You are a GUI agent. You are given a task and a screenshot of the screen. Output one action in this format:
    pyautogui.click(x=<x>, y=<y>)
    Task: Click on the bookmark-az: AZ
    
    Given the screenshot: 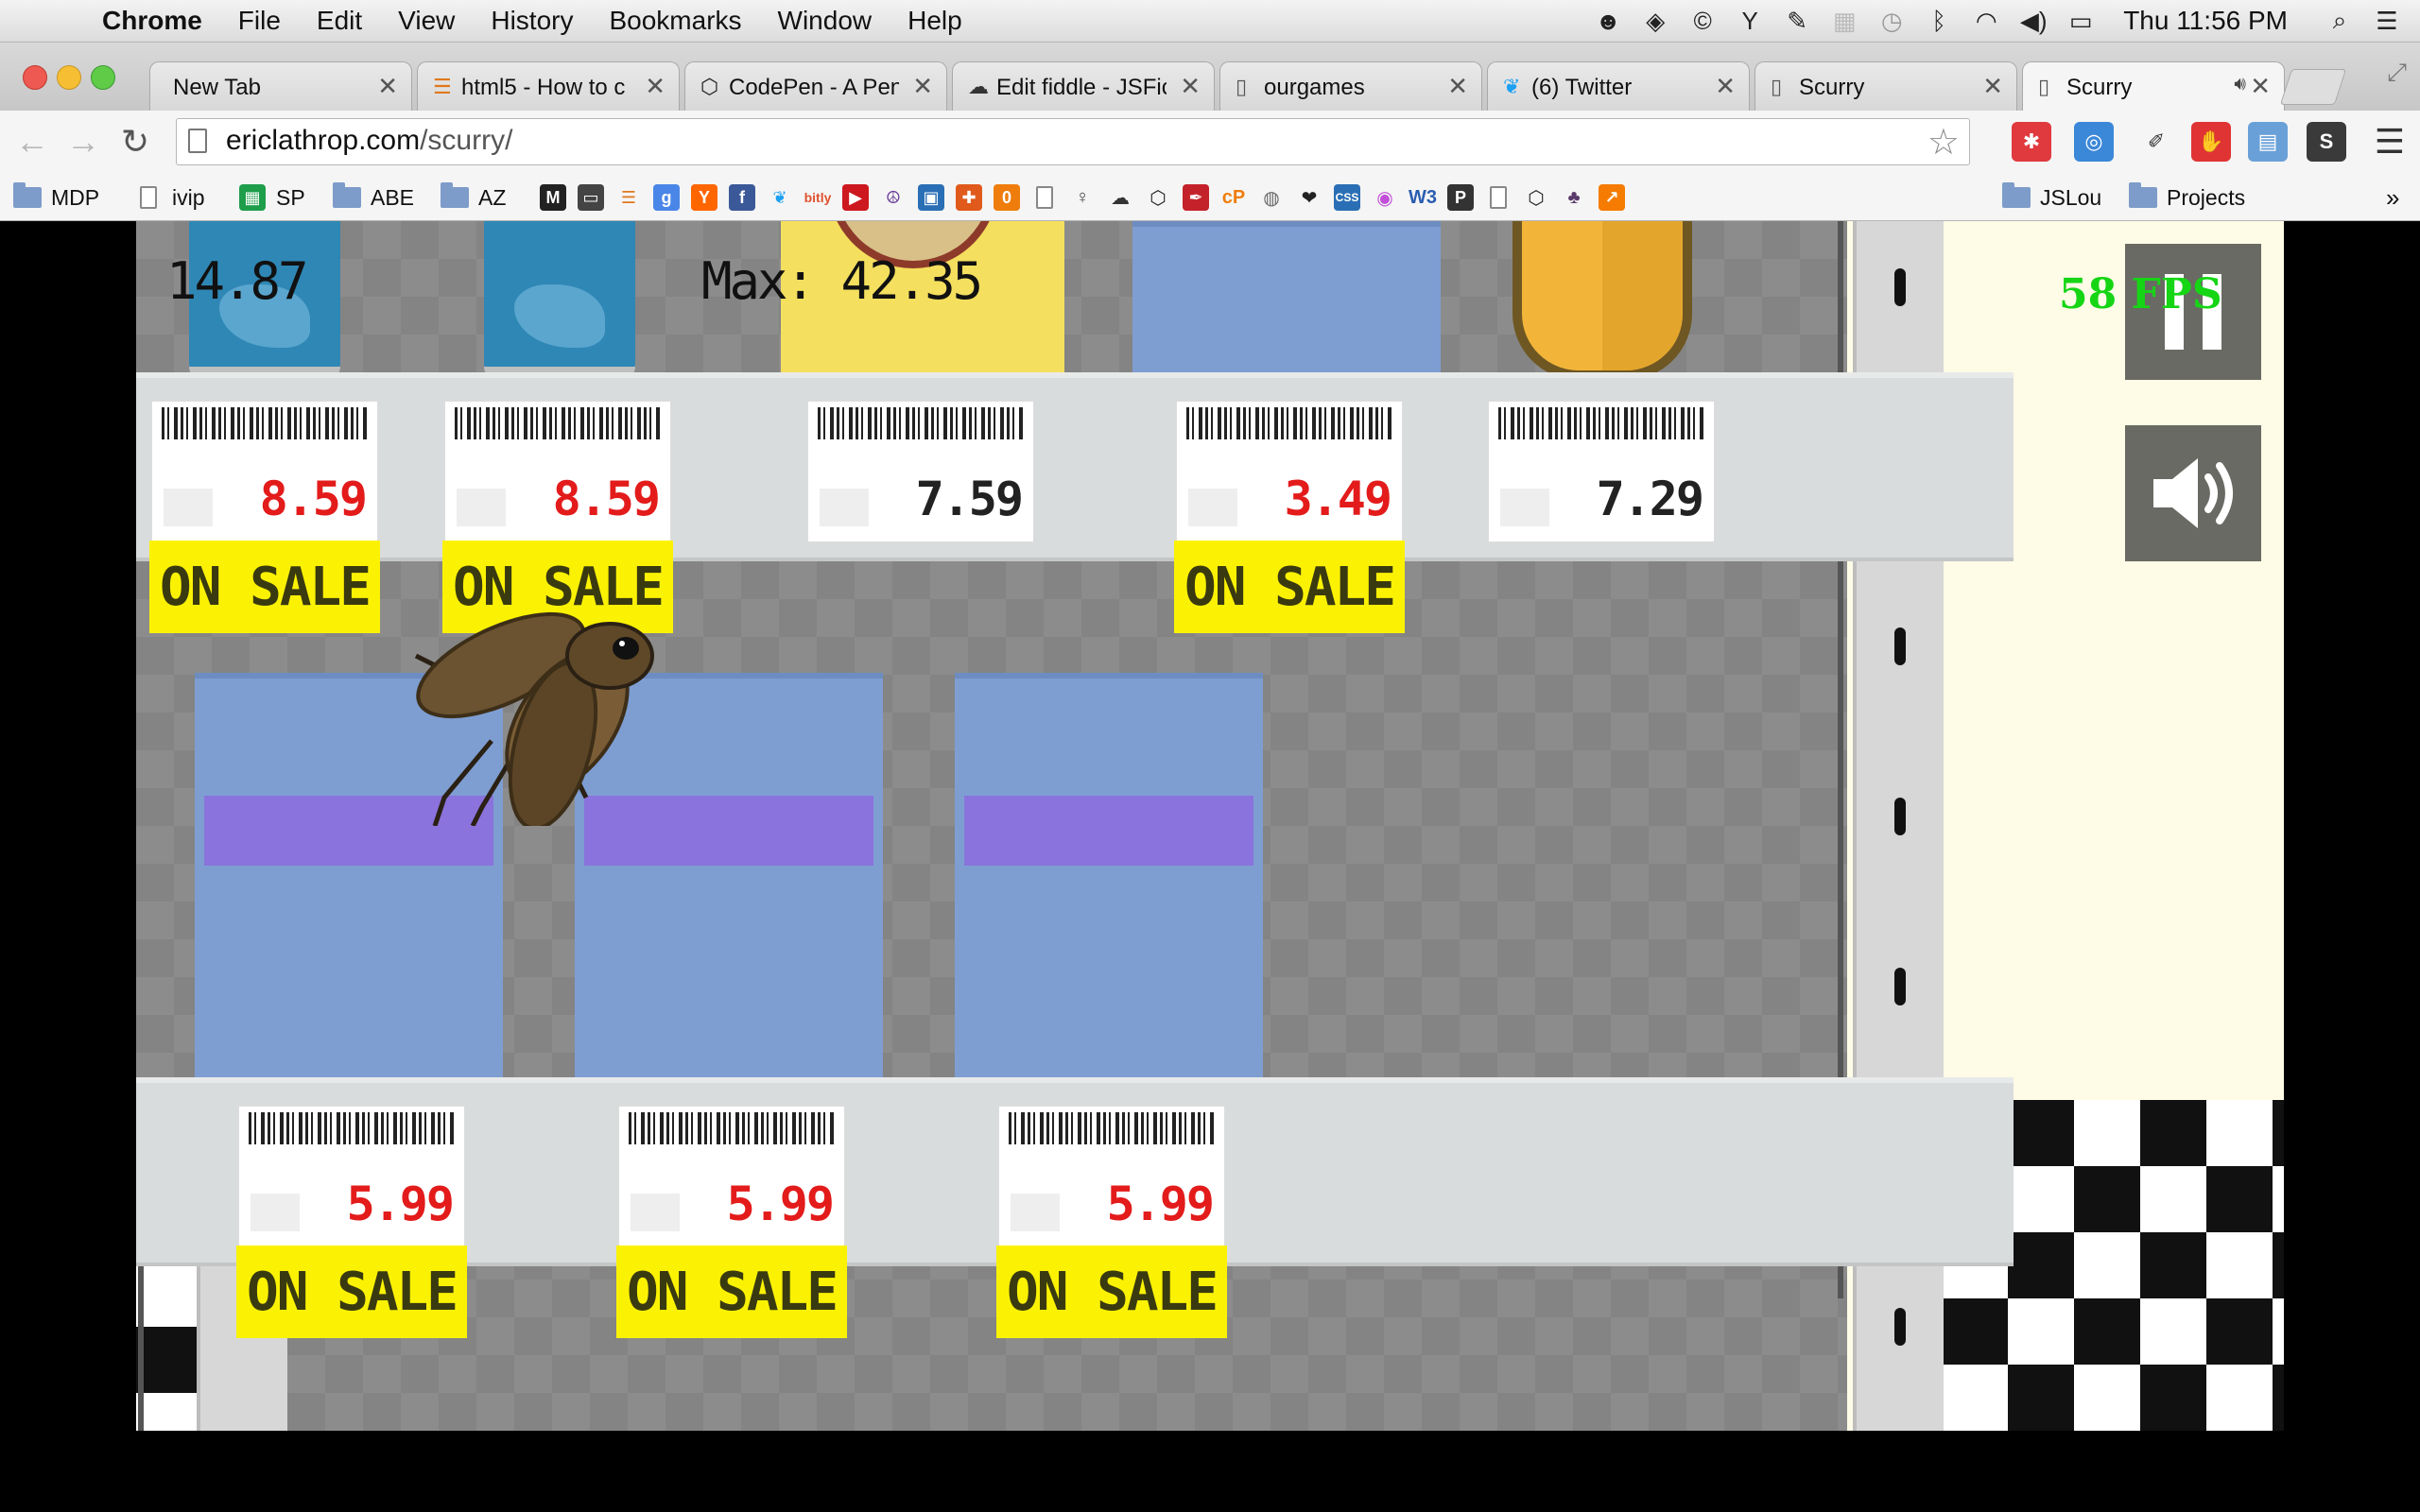 What is the action you would take?
    pyautogui.click(x=473, y=197)
    